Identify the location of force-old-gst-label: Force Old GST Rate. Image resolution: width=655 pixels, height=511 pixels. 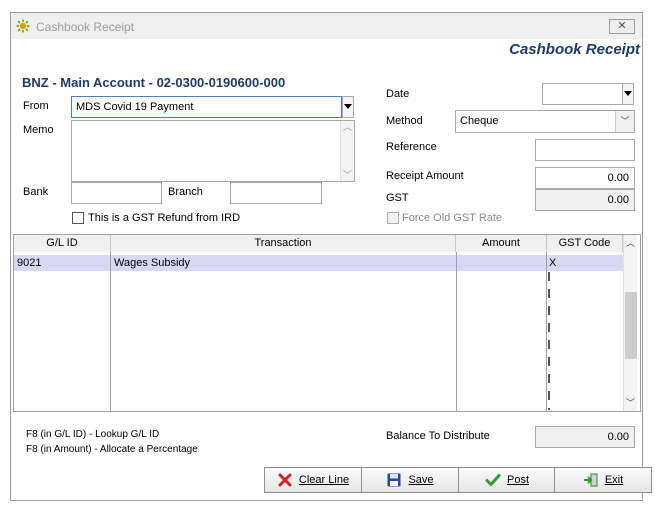
(452, 218).